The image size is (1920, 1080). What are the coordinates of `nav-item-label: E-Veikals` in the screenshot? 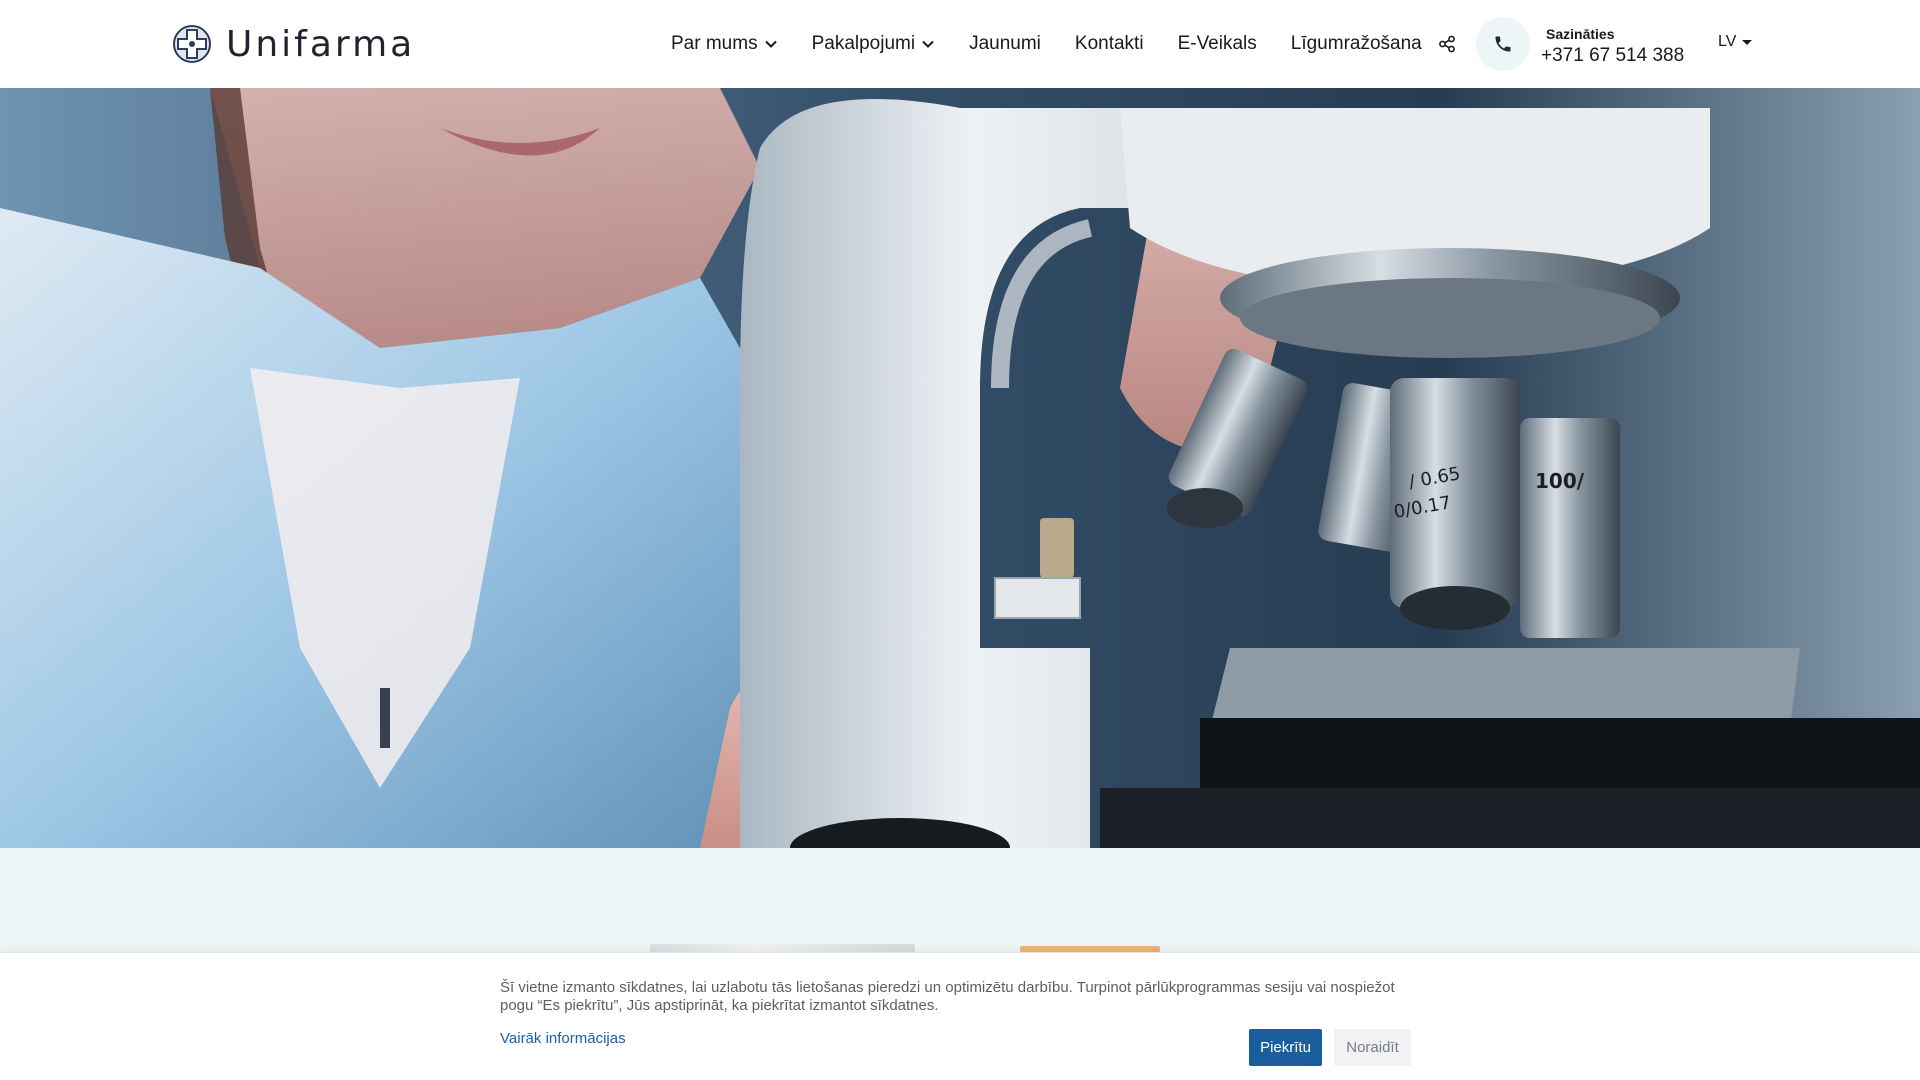 It's located at (1217, 43).